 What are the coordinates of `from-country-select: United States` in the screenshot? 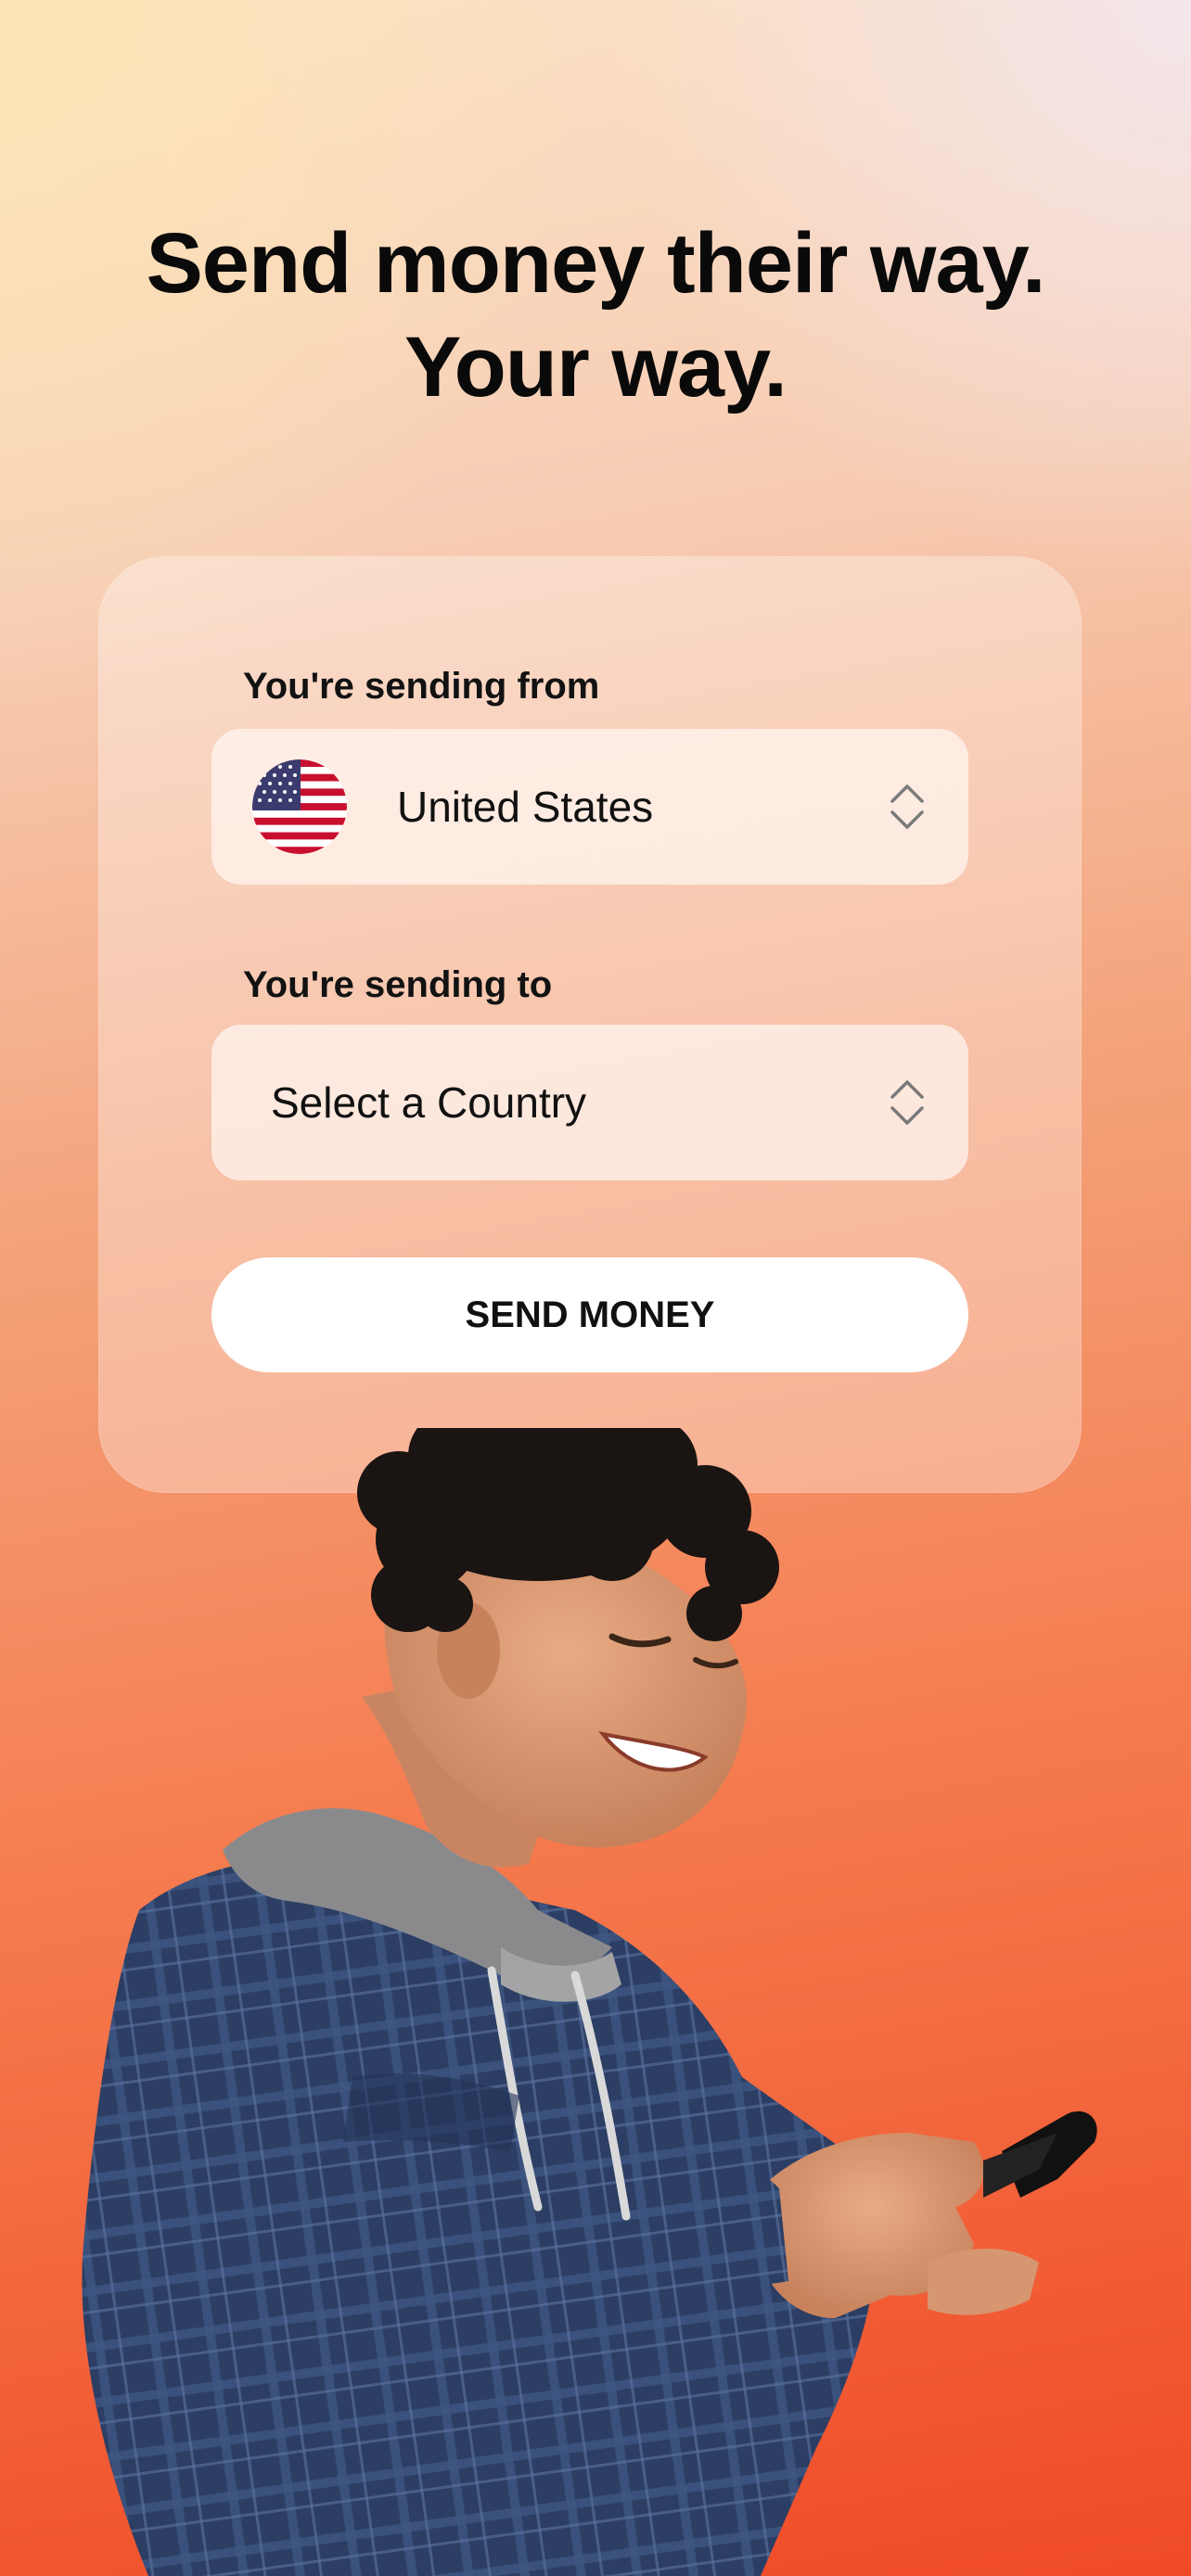 It's located at (589, 807).